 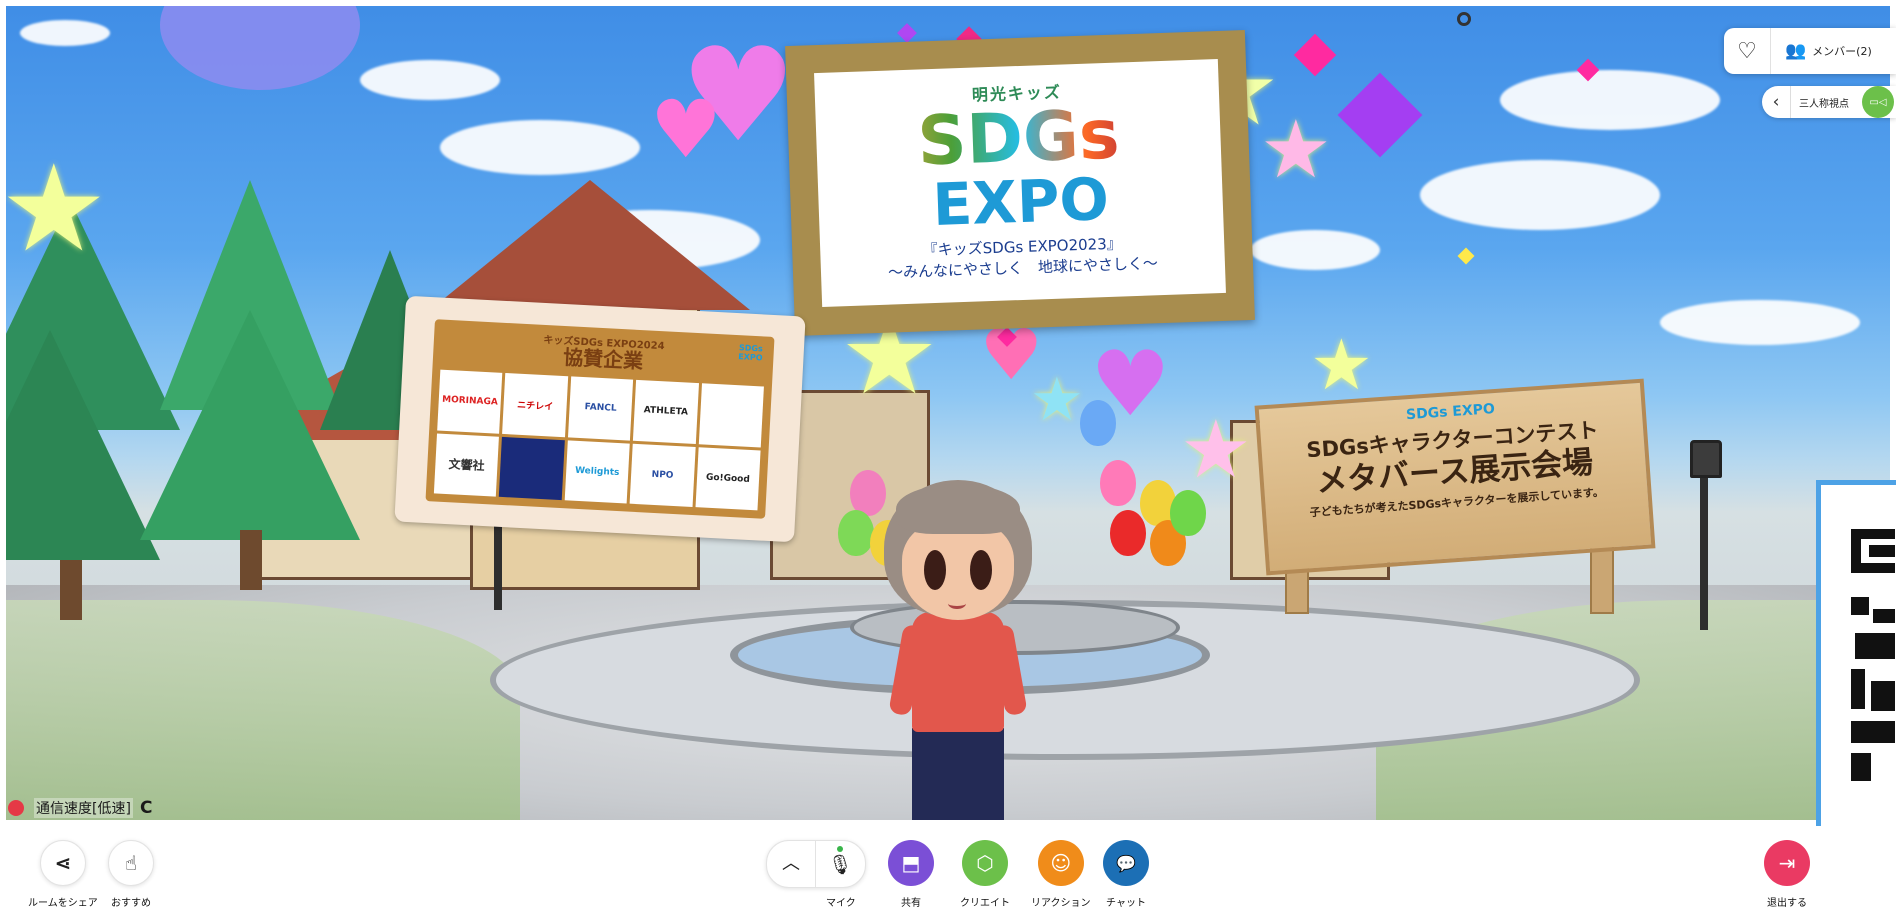 What do you see at coordinates (1787, 863) in the screenshot?
I see `exit-circle: ⇥` at bounding box center [1787, 863].